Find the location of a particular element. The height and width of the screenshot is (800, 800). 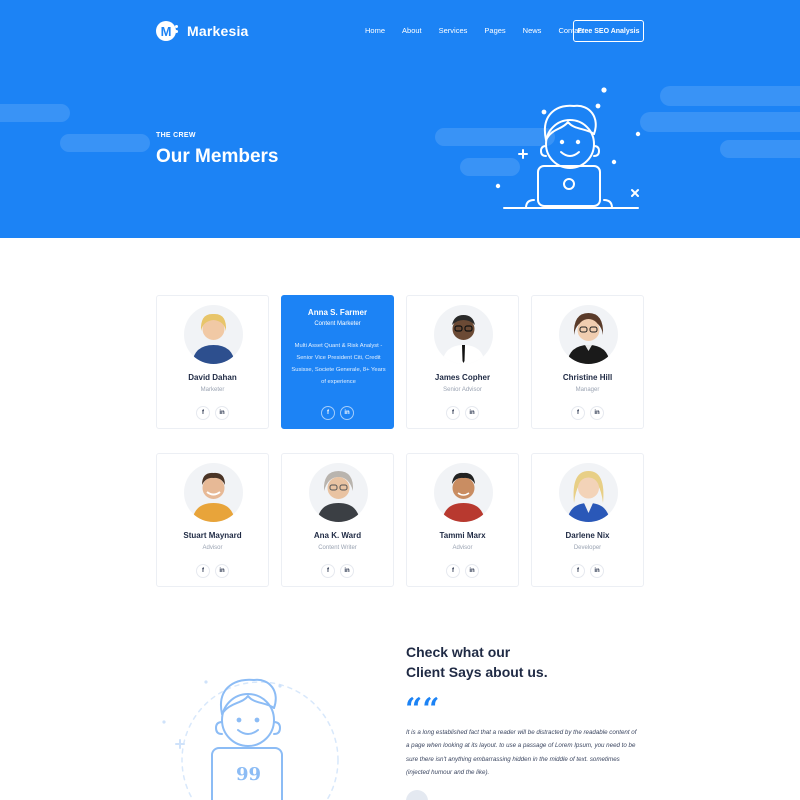

member-role: Content Marketer is located at coordinates (337, 324).